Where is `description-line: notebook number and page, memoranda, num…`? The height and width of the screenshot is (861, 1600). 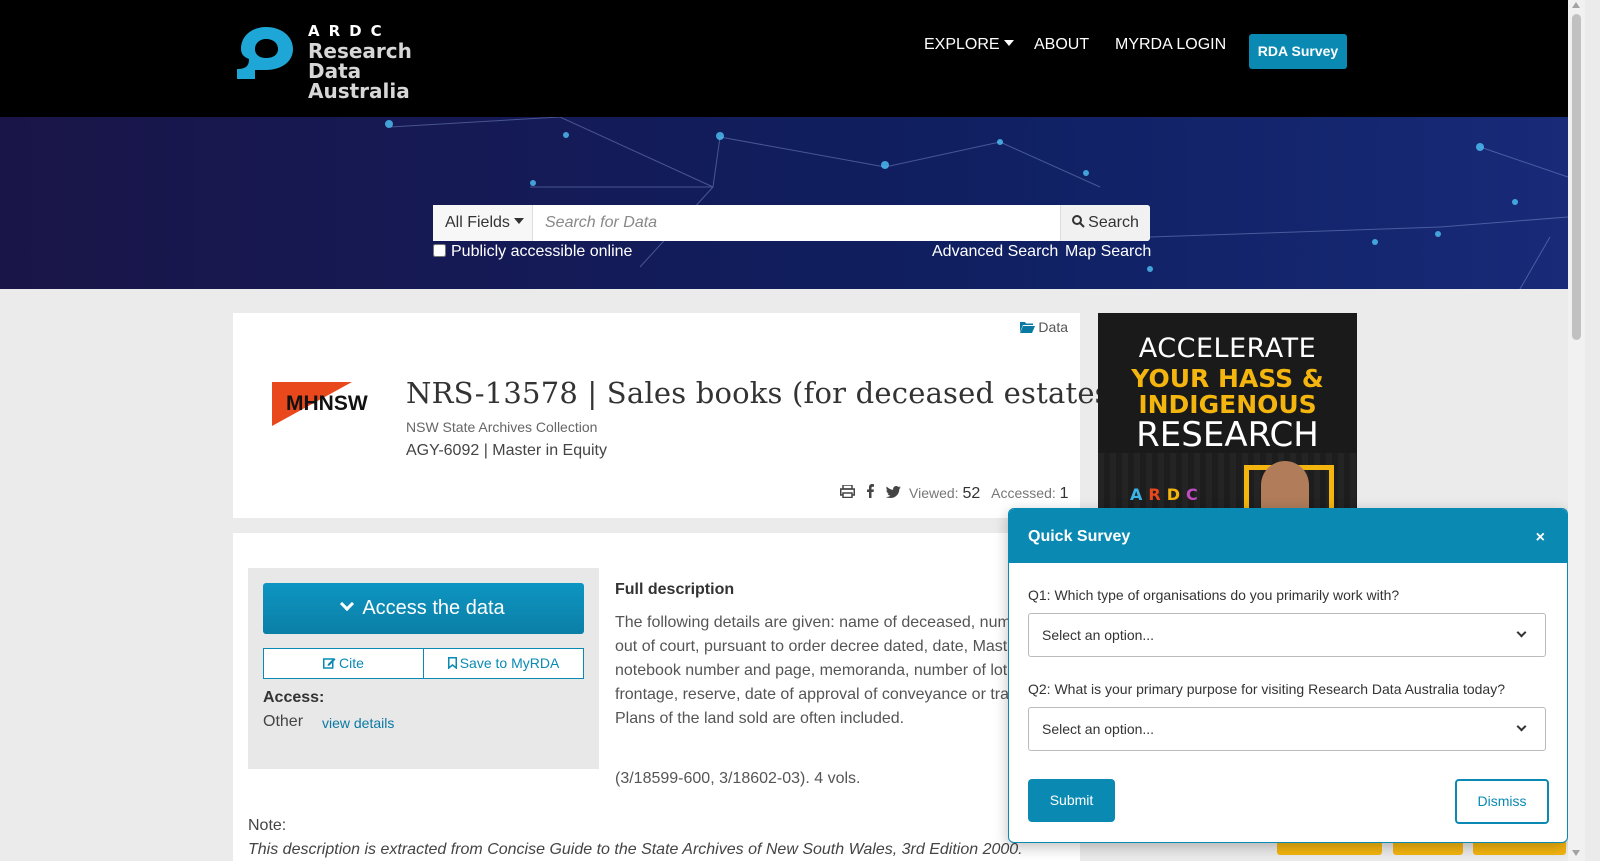
description-line: notebook number and page, memoranda, num… is located at coordinates (813, 670).